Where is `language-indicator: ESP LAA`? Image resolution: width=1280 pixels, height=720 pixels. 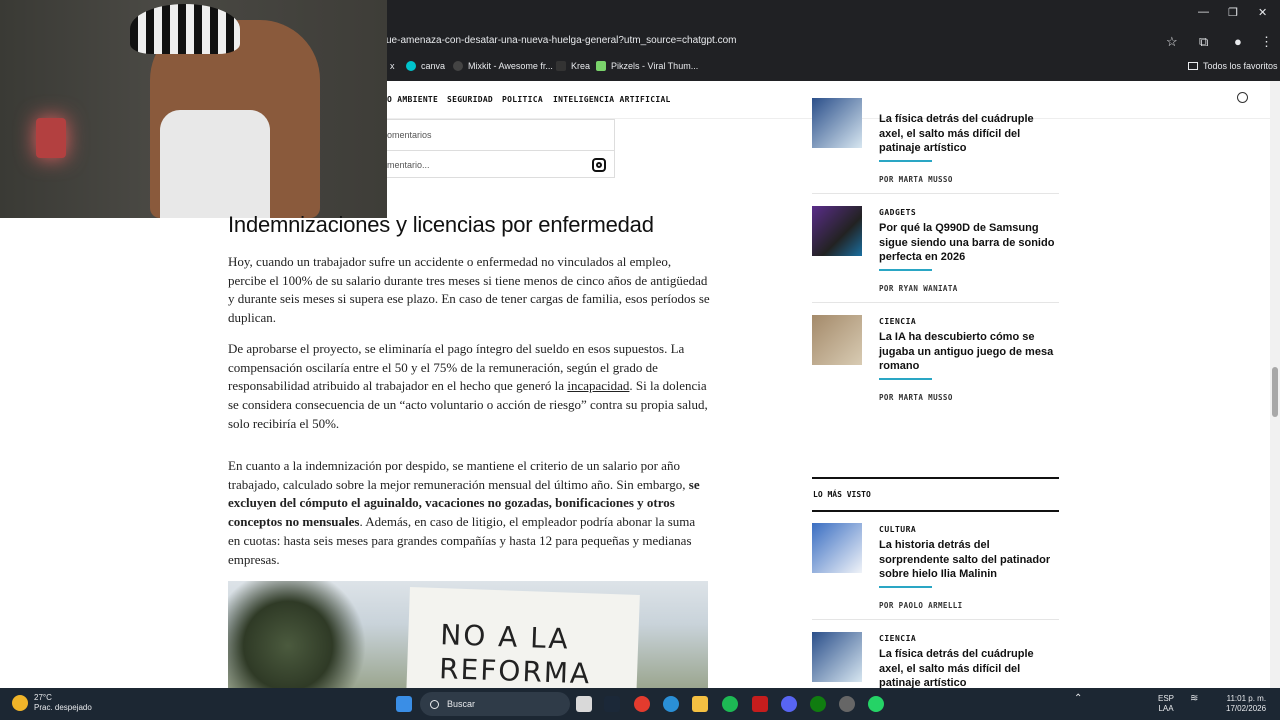
language-indicator: ESP LAA is located at coordinates (1166, 704).